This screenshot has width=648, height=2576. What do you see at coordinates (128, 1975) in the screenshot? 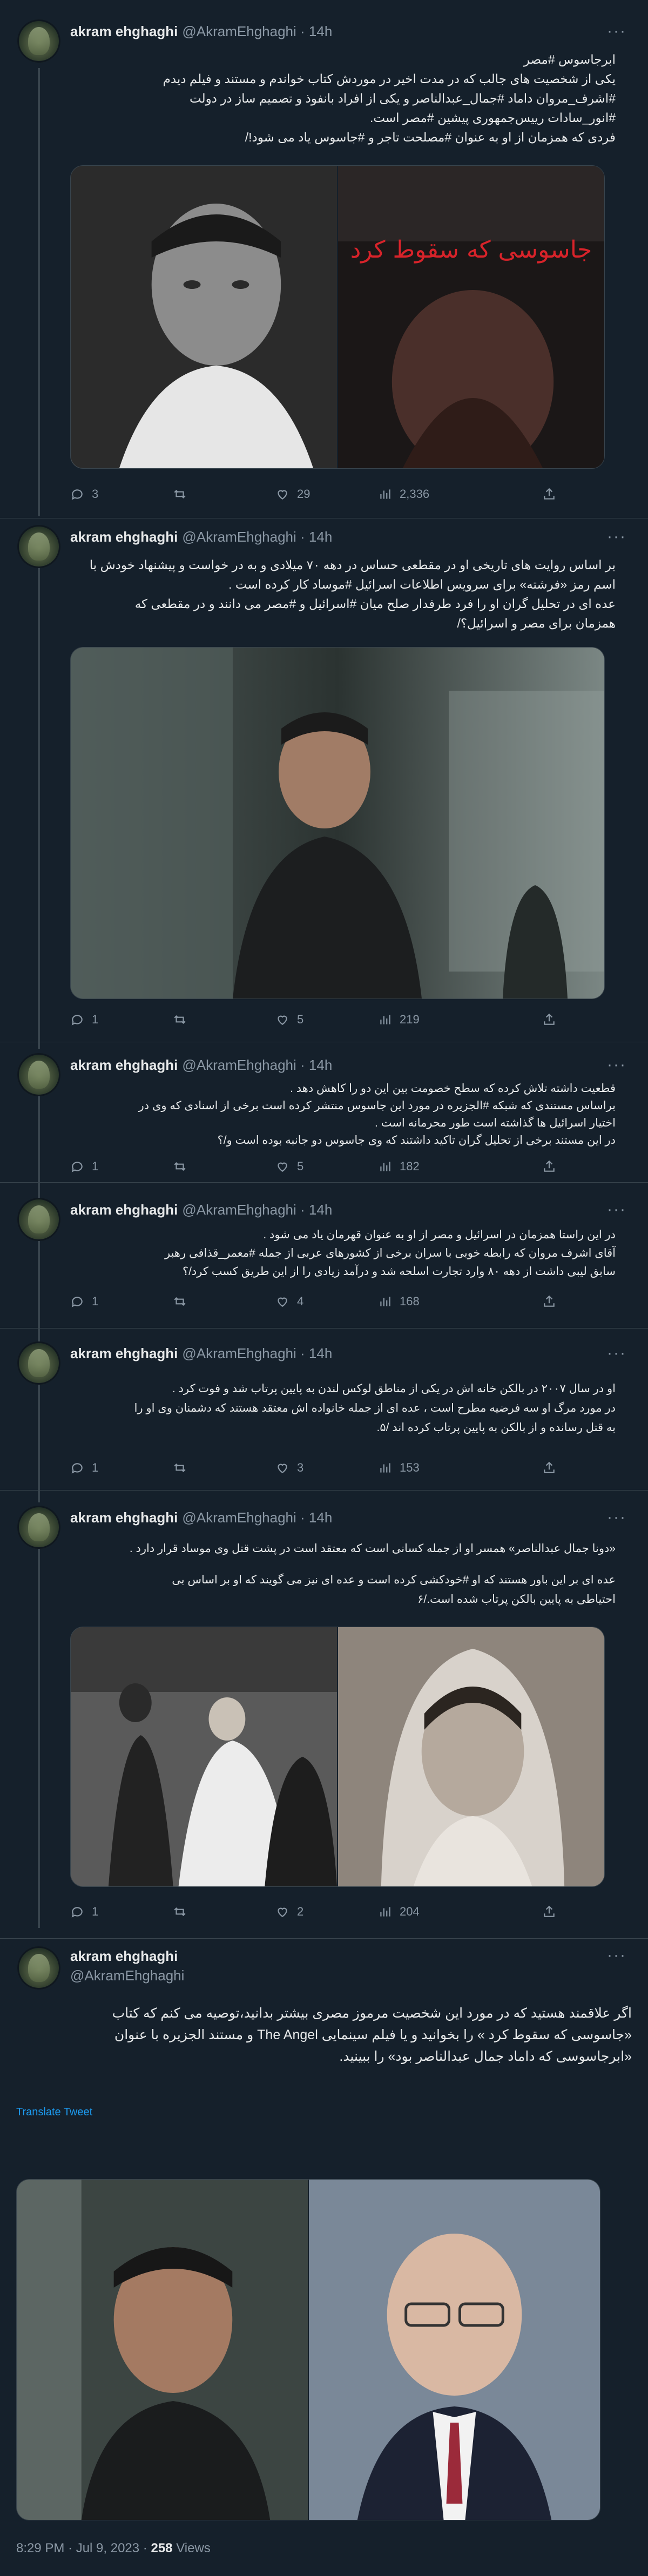
I see `author-handle: @AkramEhghaghi` at bounding box center [128, 1975].